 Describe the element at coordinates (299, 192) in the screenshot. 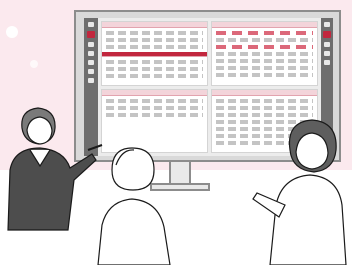

I see `woman-right-figure` at that location.